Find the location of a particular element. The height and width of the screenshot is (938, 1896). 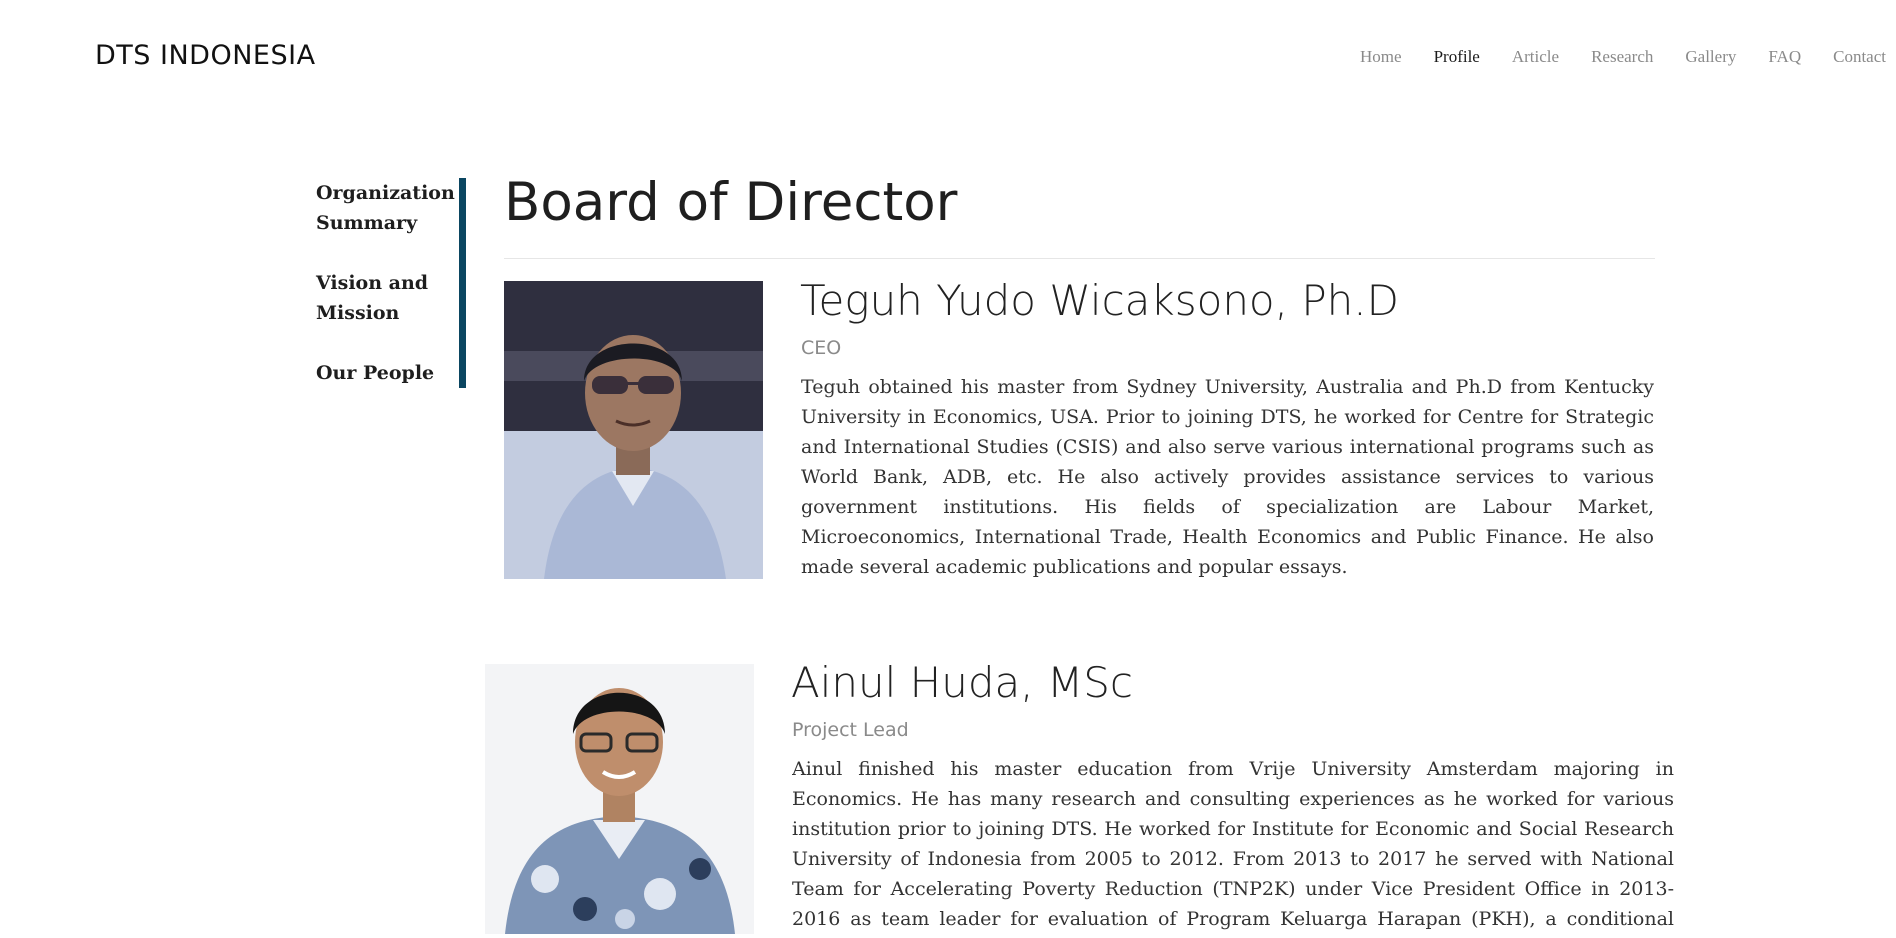

nav-home: Home is located at coordinates (1381, 57).